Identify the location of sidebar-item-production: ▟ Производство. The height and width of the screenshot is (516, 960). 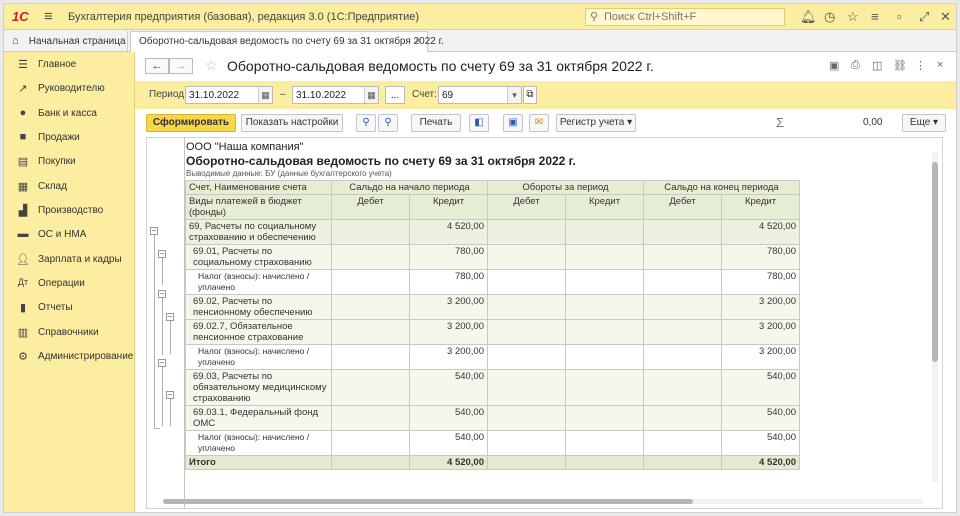
(69, 211).